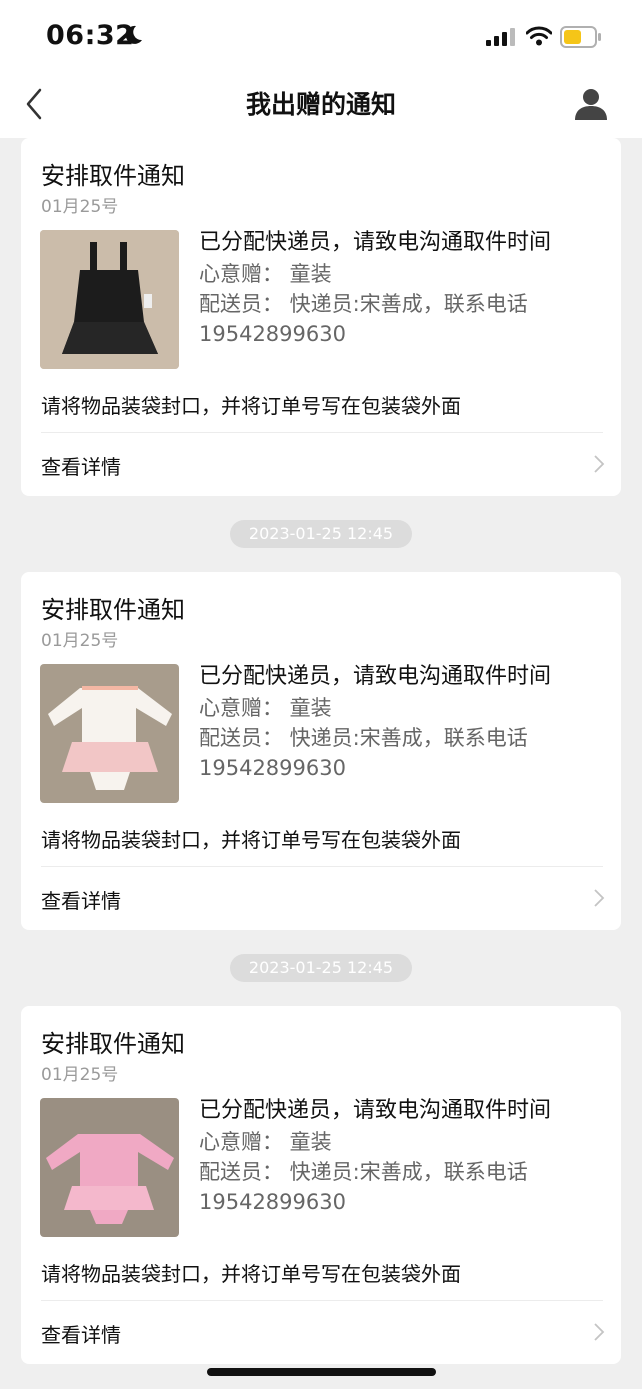 This screenshot has width=642, height=1389. I want to click on page-title: 我出赠的通知, so click(320, 104).